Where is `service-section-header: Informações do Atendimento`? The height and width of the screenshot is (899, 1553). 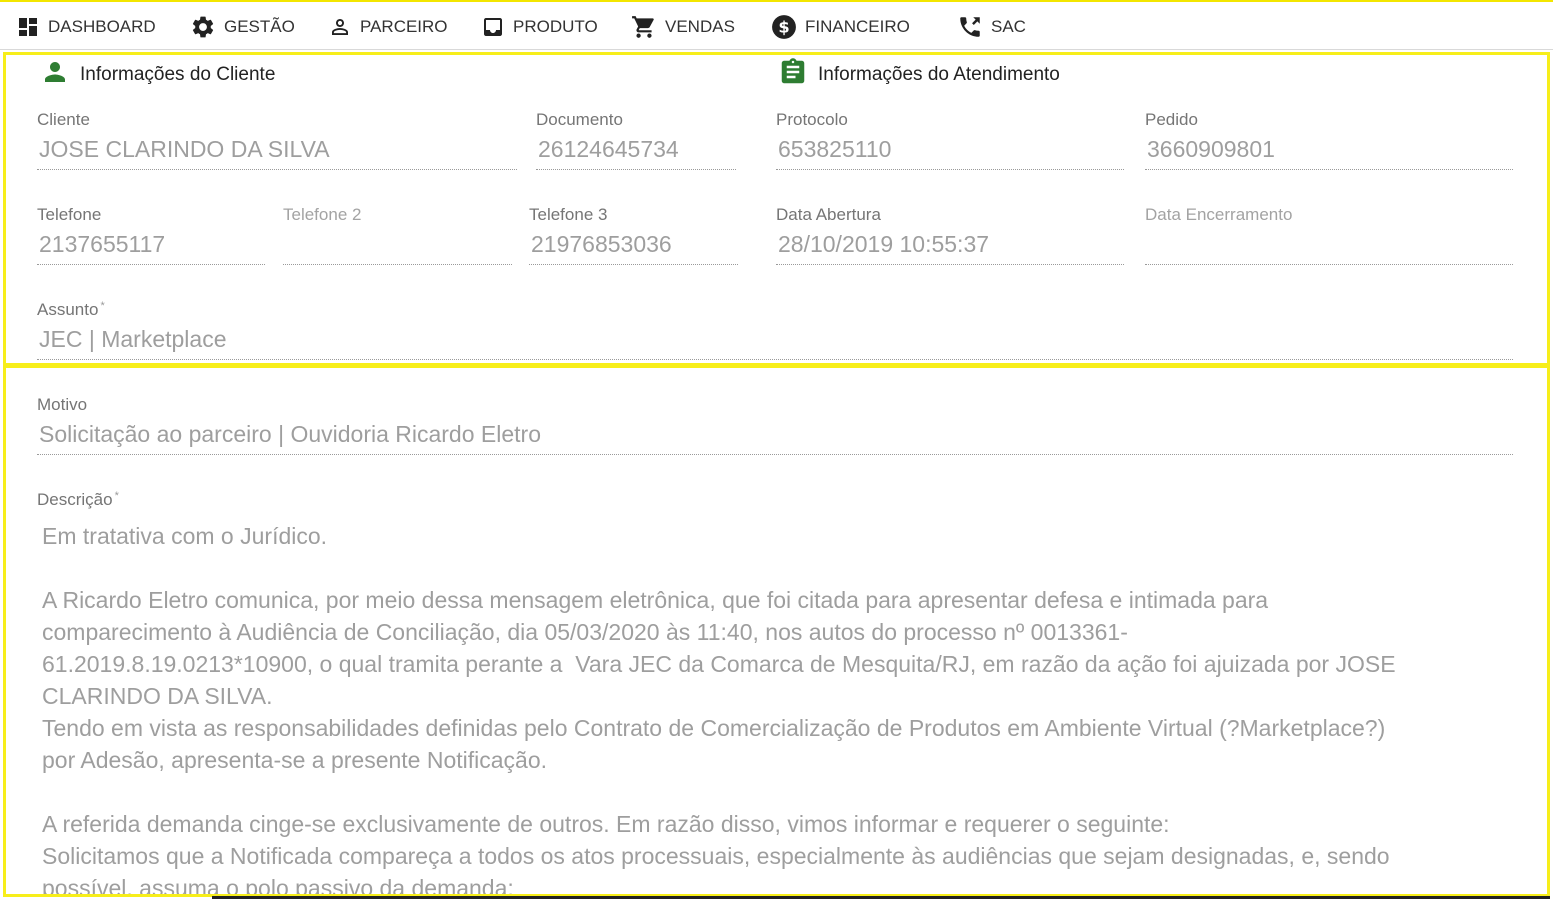 service-section-header: Informações do Atendimento is located at coordinates (919, 75).